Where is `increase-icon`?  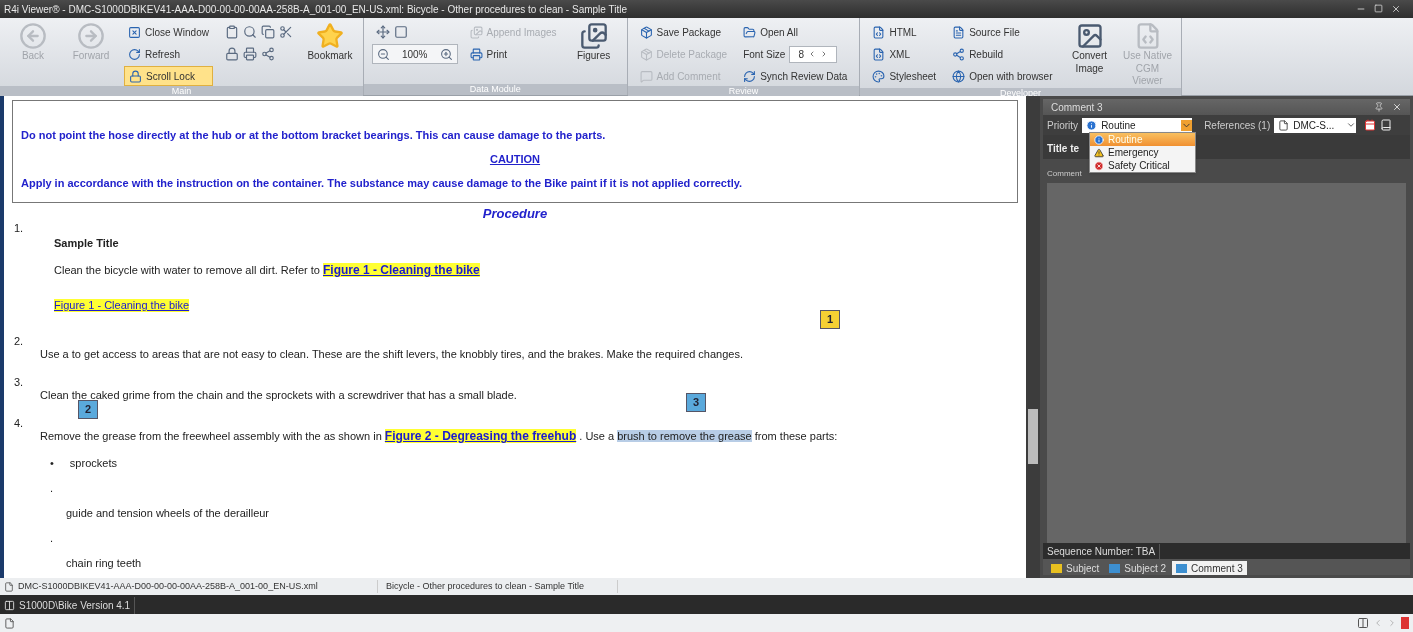 increase-icon is located at coordinates (824, 54).